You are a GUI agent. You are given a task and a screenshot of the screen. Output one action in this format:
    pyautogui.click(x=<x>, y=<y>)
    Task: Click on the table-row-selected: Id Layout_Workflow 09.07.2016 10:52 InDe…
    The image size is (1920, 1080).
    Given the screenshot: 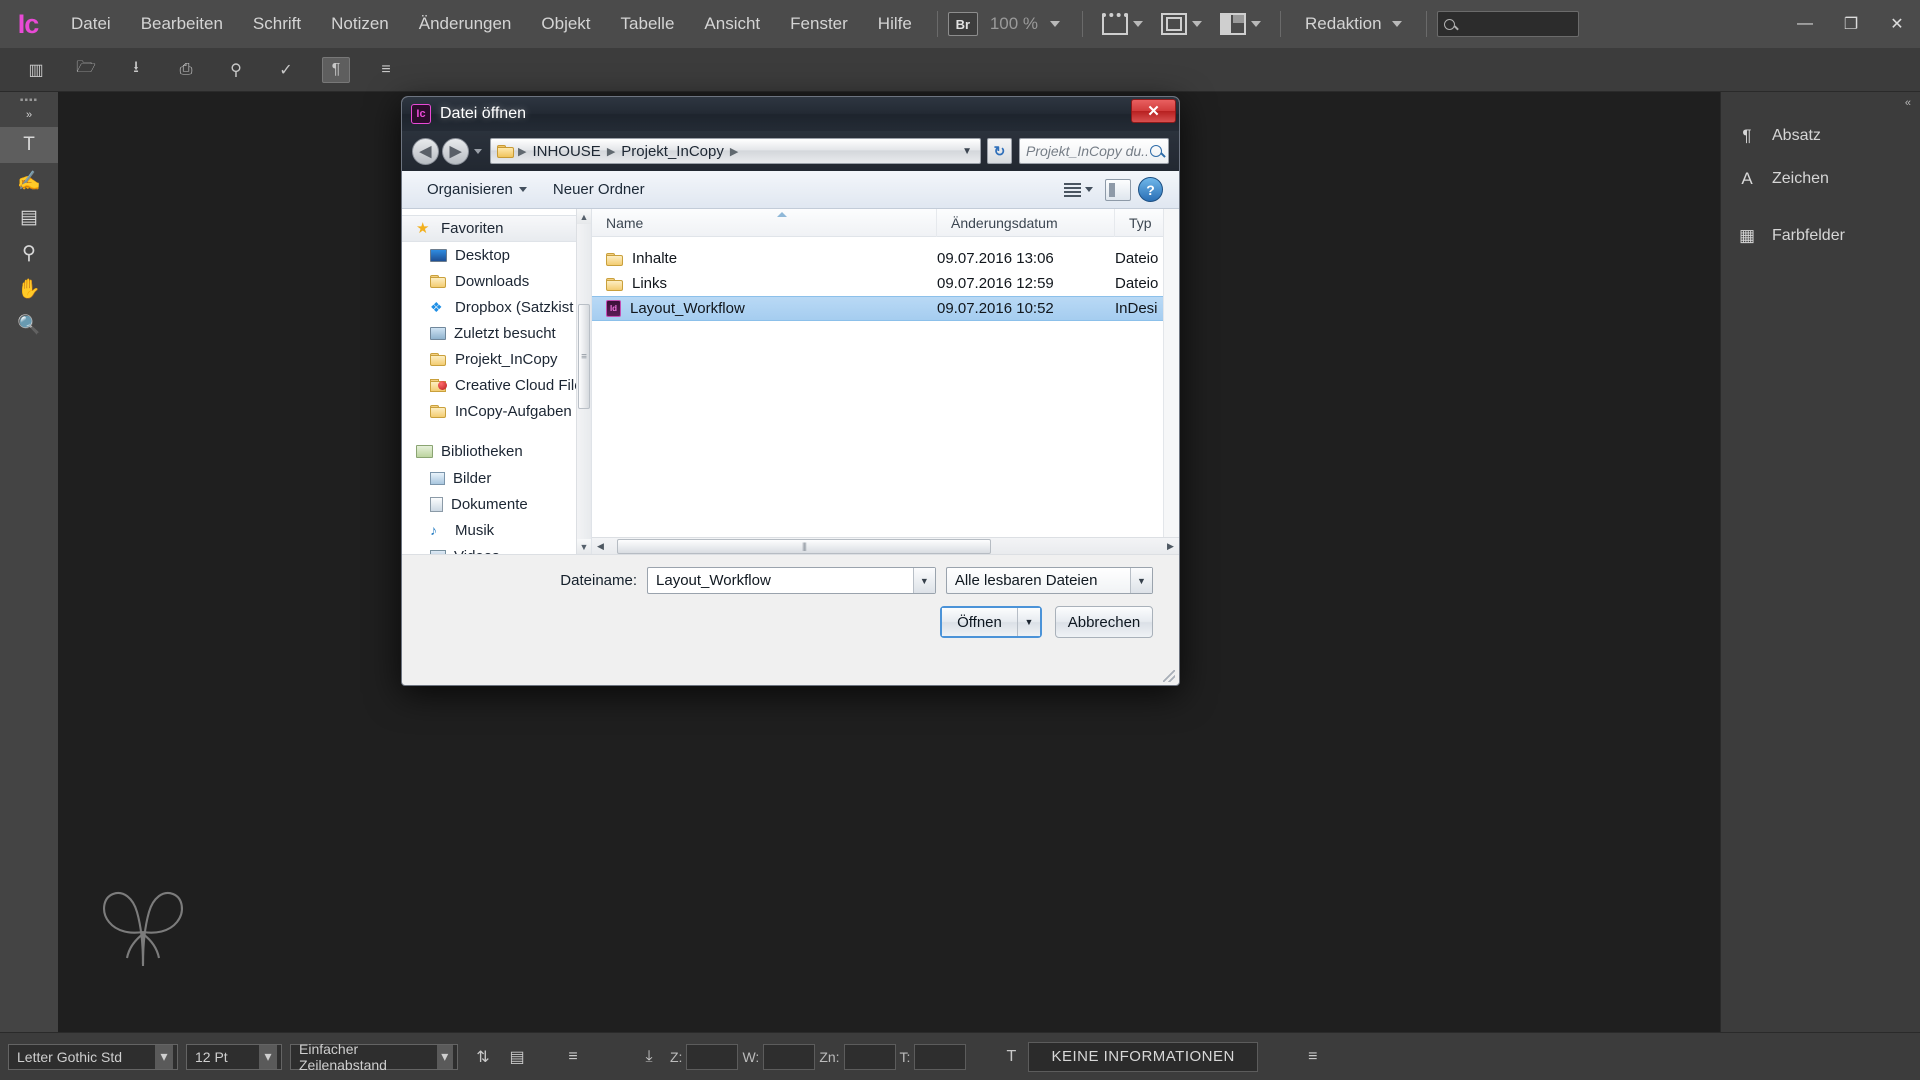 What is the action you would take?
    pyautogui.click(x=885, y=308)
    